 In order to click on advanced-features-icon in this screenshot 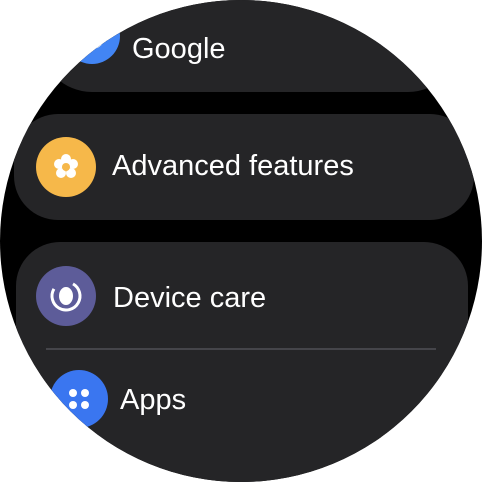, I will do `click(66, 167)`.